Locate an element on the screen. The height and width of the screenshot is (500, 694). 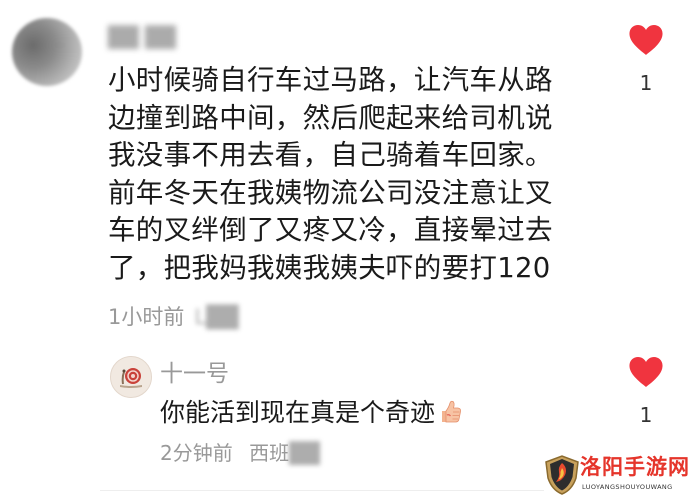
comment-line: 边撞到路中间，然后爬起来给司机说 is located at coordinates (330, 117).